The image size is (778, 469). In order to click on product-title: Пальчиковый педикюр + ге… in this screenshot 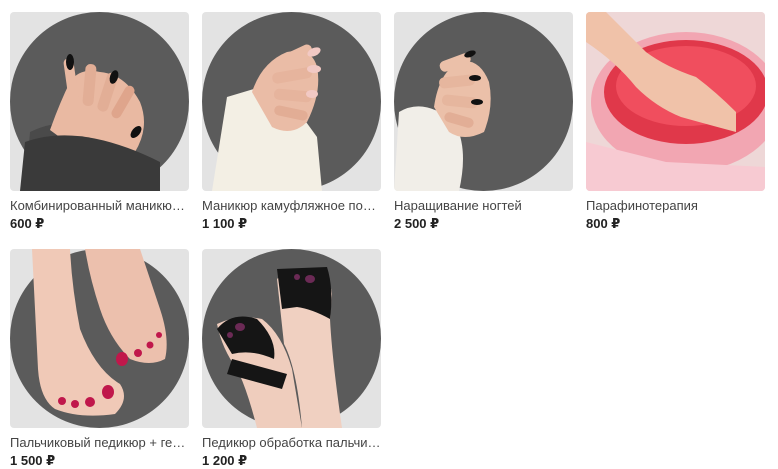, I will do `click(100, 443)`.